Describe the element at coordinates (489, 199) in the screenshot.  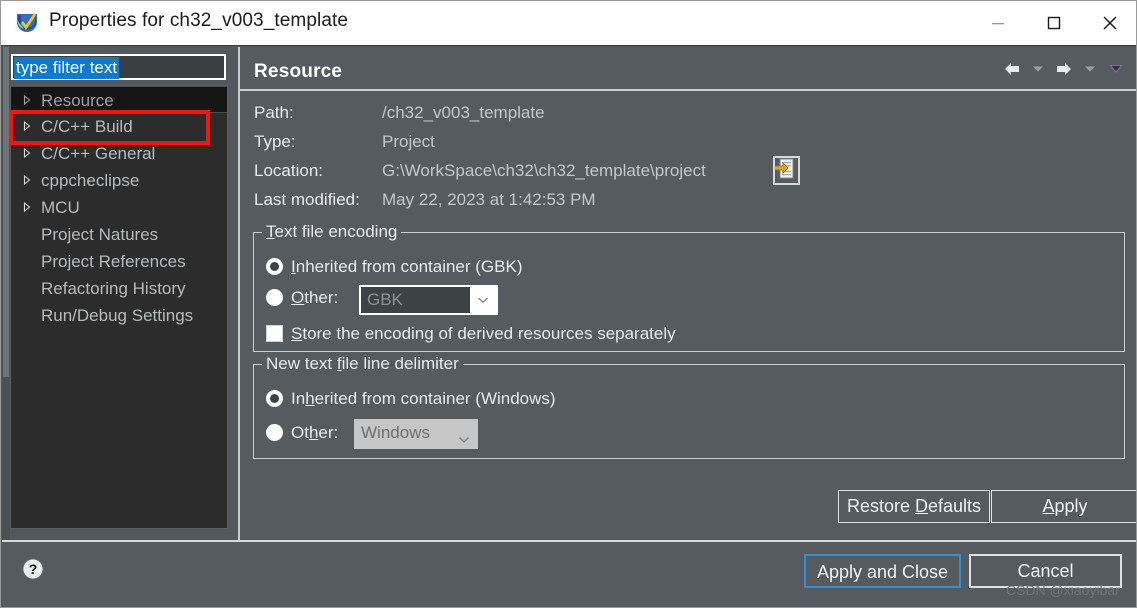
I see `property-value: May 22, 2023 at 1:42:53 PM` at that location.